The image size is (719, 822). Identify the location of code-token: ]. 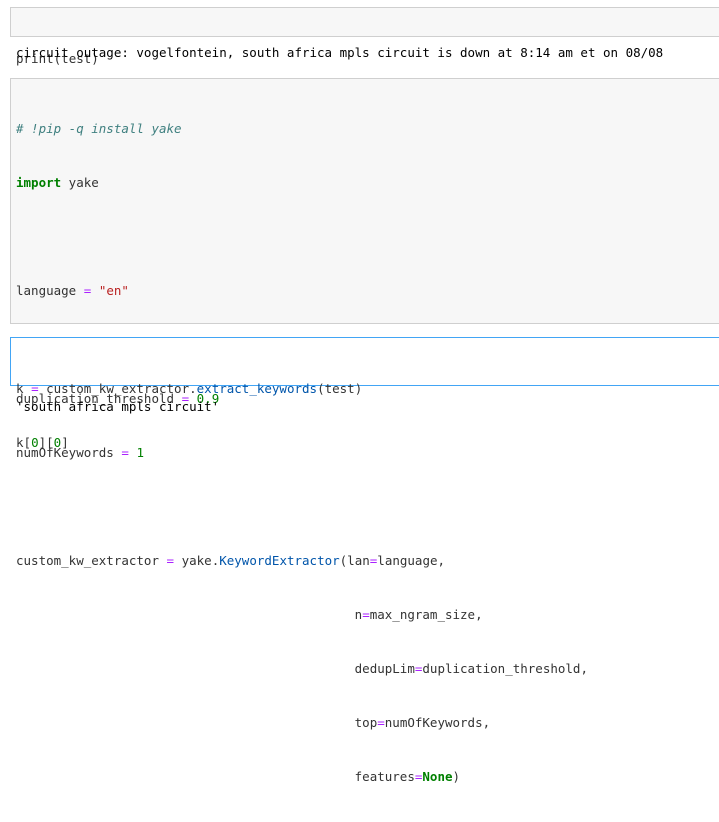
(65, 442).